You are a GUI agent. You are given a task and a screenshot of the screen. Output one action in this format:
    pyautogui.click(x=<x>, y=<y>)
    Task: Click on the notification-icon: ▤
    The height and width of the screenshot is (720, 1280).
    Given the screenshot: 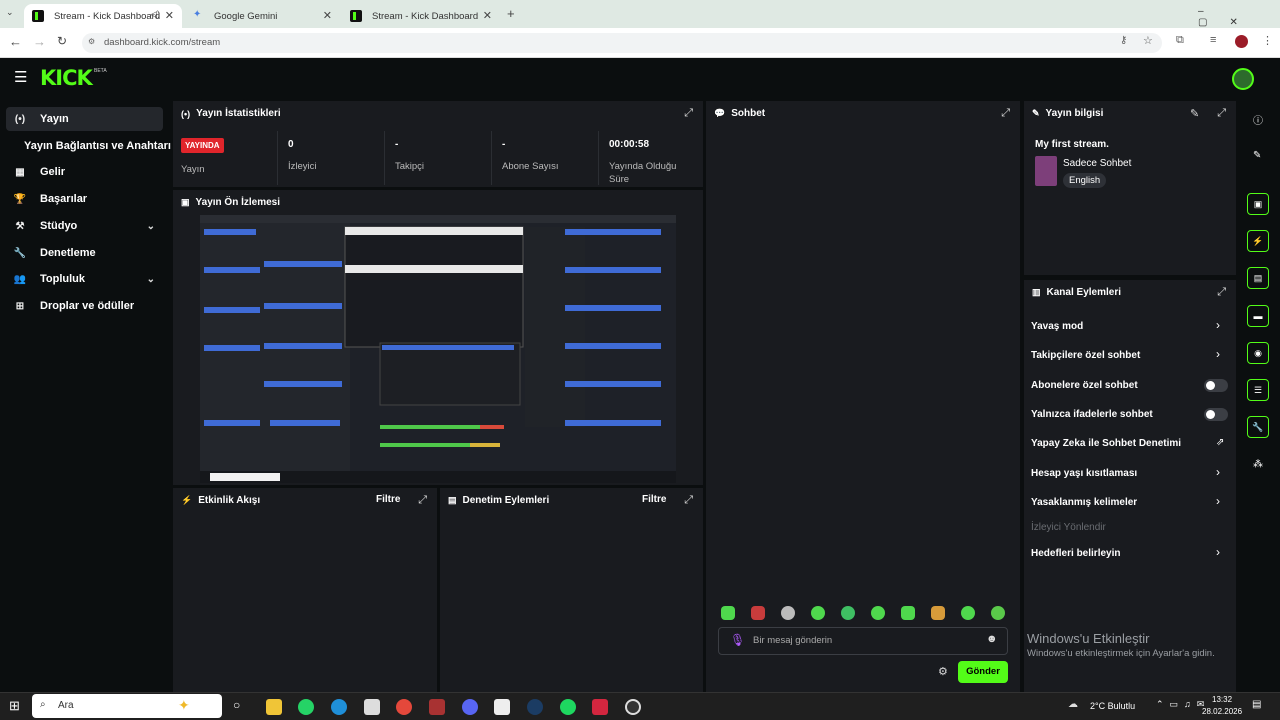 What is the action you would take?
    pyautogui.click(x=1256, y=704)
    